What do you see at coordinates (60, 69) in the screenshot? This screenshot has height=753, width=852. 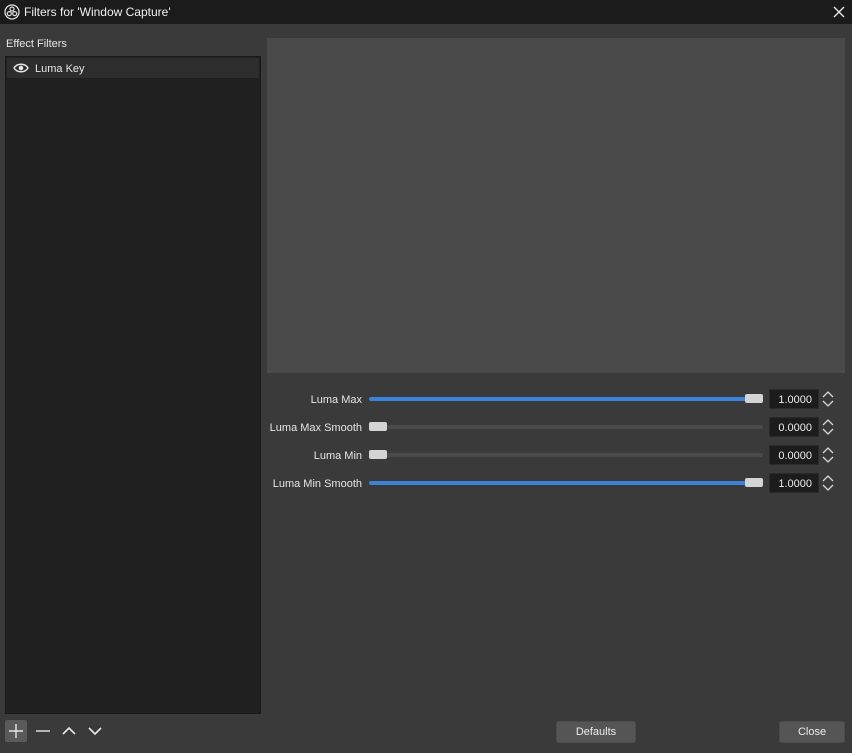 I see `filter-item-label: Luma Key` at bounding box center [60, 69].